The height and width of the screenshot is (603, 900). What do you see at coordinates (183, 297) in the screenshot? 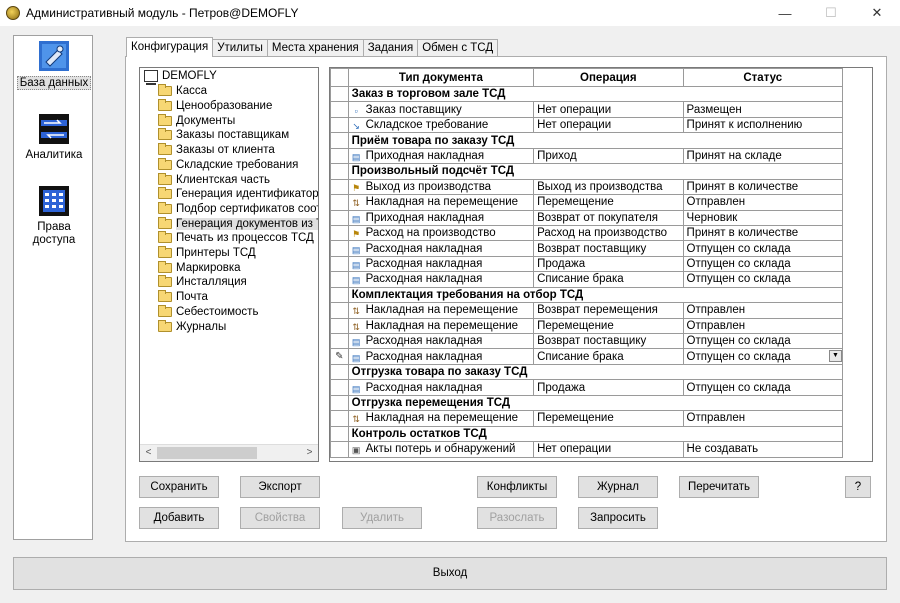
I see `tree-item: Почта` at bounding box center [183, 297].